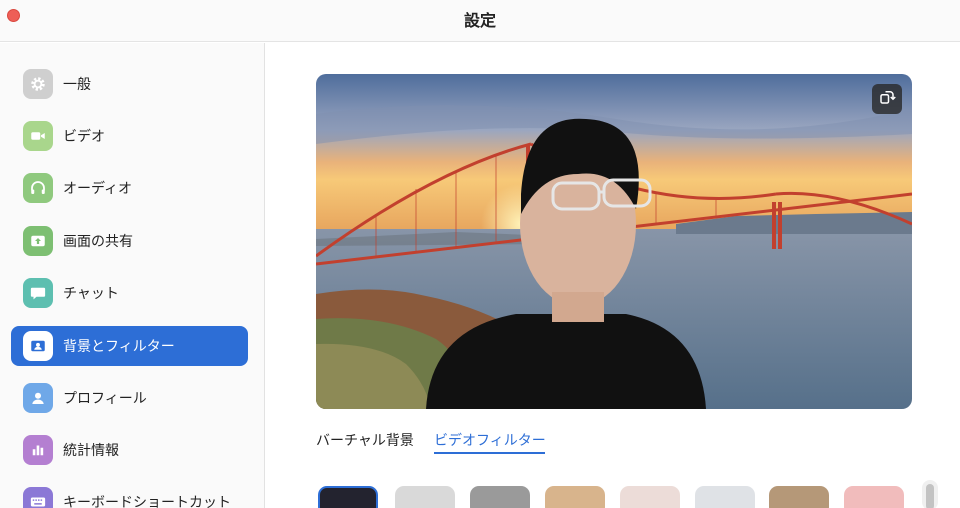 This screenshot has width=960, height=508. Describe the element at coordinates (365, 440) in the screenshot. I see `tab-virtual-background: バーチャル背景` at that location.